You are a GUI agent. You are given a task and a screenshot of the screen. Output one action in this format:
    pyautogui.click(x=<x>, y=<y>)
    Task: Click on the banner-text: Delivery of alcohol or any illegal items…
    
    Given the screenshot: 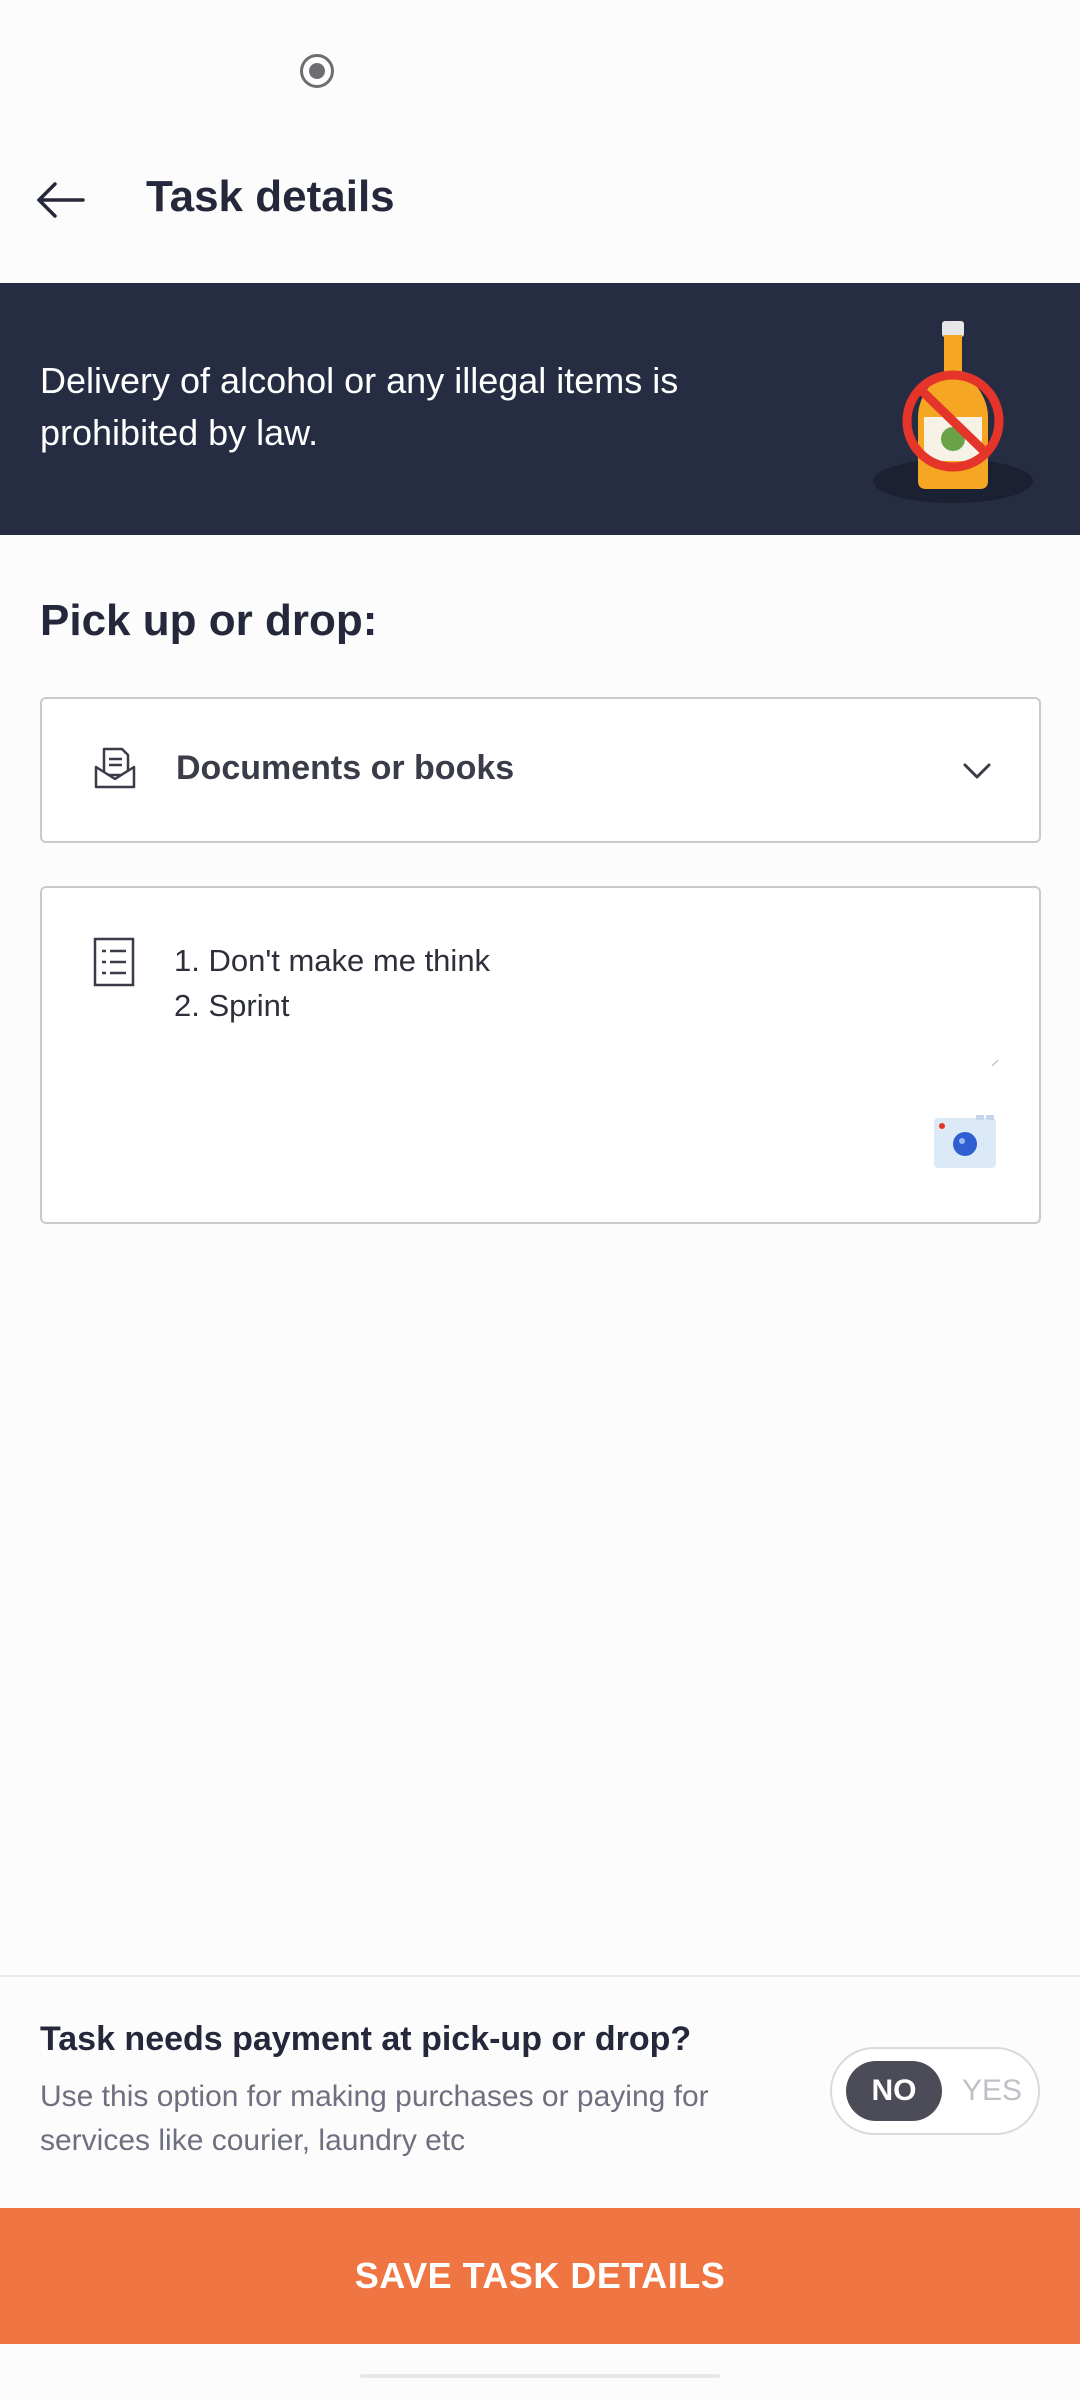 What is the action you would take?
    pyautogui.click(x=359, y=406)
    